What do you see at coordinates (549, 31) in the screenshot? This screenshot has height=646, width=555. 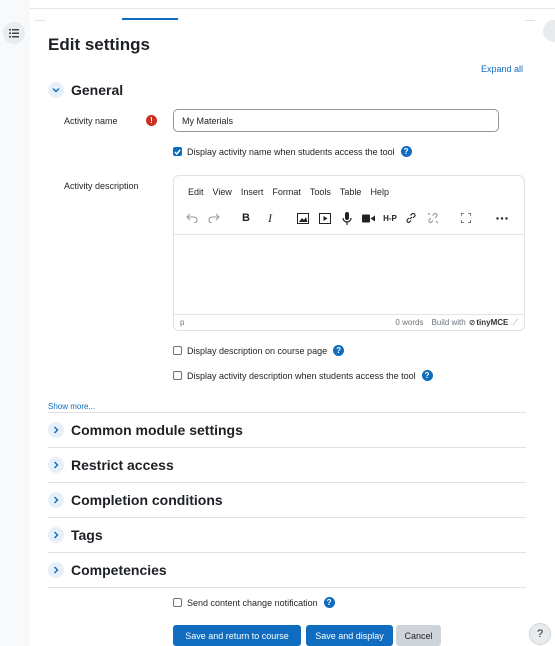 I see `open-block-drawer-button` at bounding box center [549, 31].